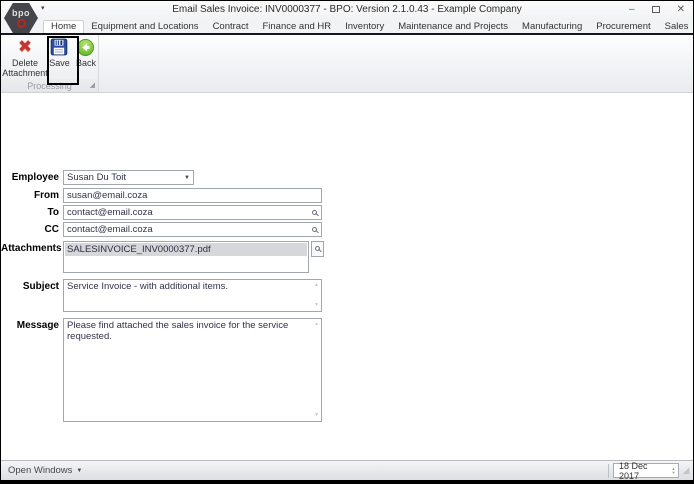 The height and width of the screenshot is (484, 694). I want to click on from-row: From susan@email.coza, so click(162, 195).